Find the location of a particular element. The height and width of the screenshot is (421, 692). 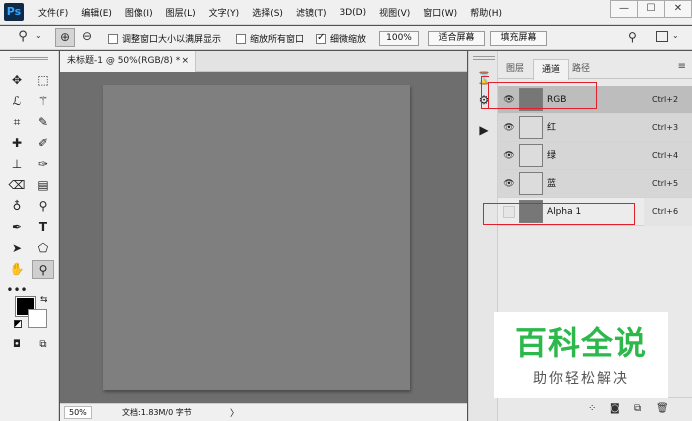

screen-mode-icon: ⧉ is located at coordinates (43, 344).